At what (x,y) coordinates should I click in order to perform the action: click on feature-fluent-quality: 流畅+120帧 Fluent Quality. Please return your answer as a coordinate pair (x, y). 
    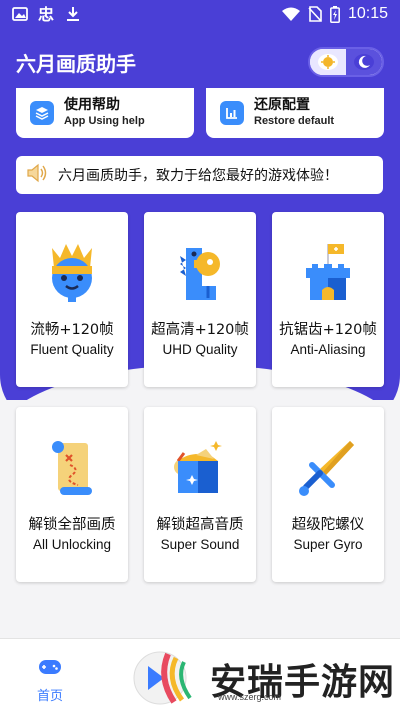
    Looking at the image, I should click on (72, 299).